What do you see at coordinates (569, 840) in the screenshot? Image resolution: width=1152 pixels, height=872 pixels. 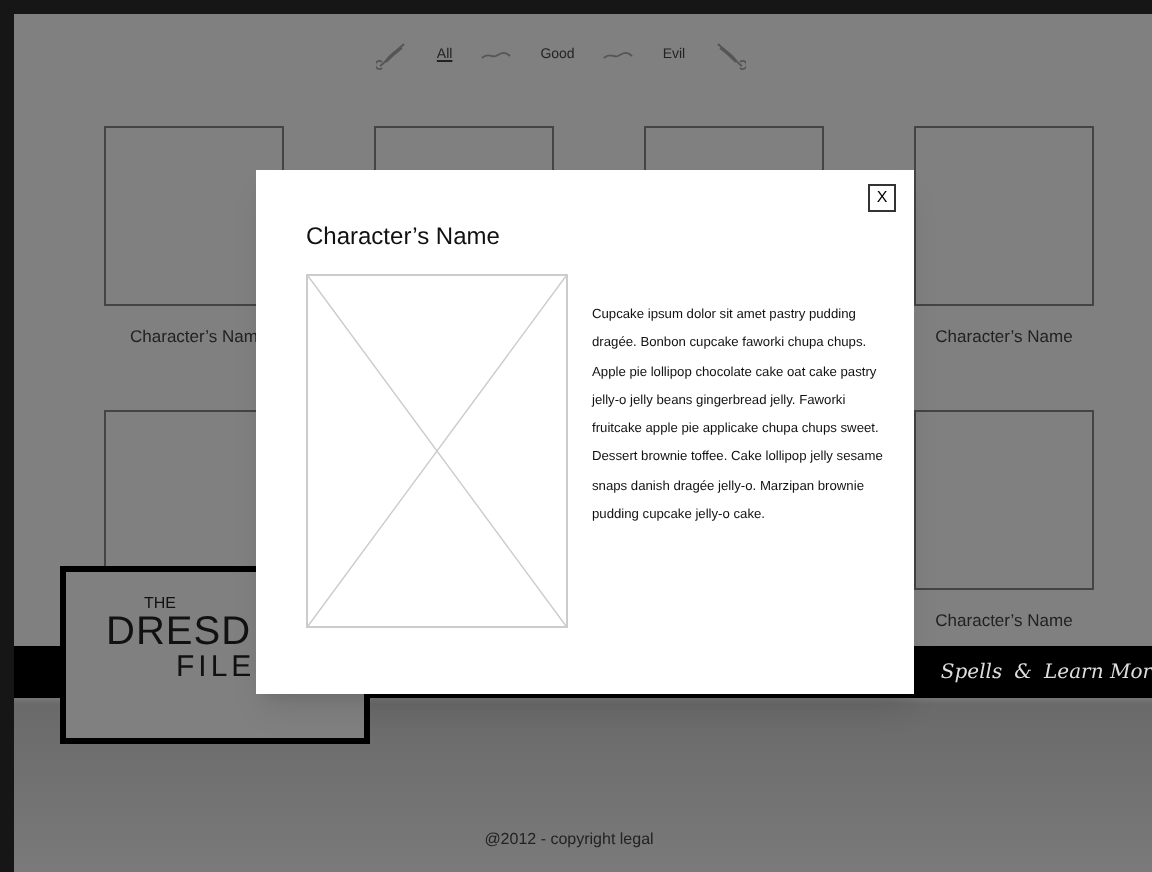 I see `copyright-text: @2012 - copyright legal` at bounding box center [569, 840].